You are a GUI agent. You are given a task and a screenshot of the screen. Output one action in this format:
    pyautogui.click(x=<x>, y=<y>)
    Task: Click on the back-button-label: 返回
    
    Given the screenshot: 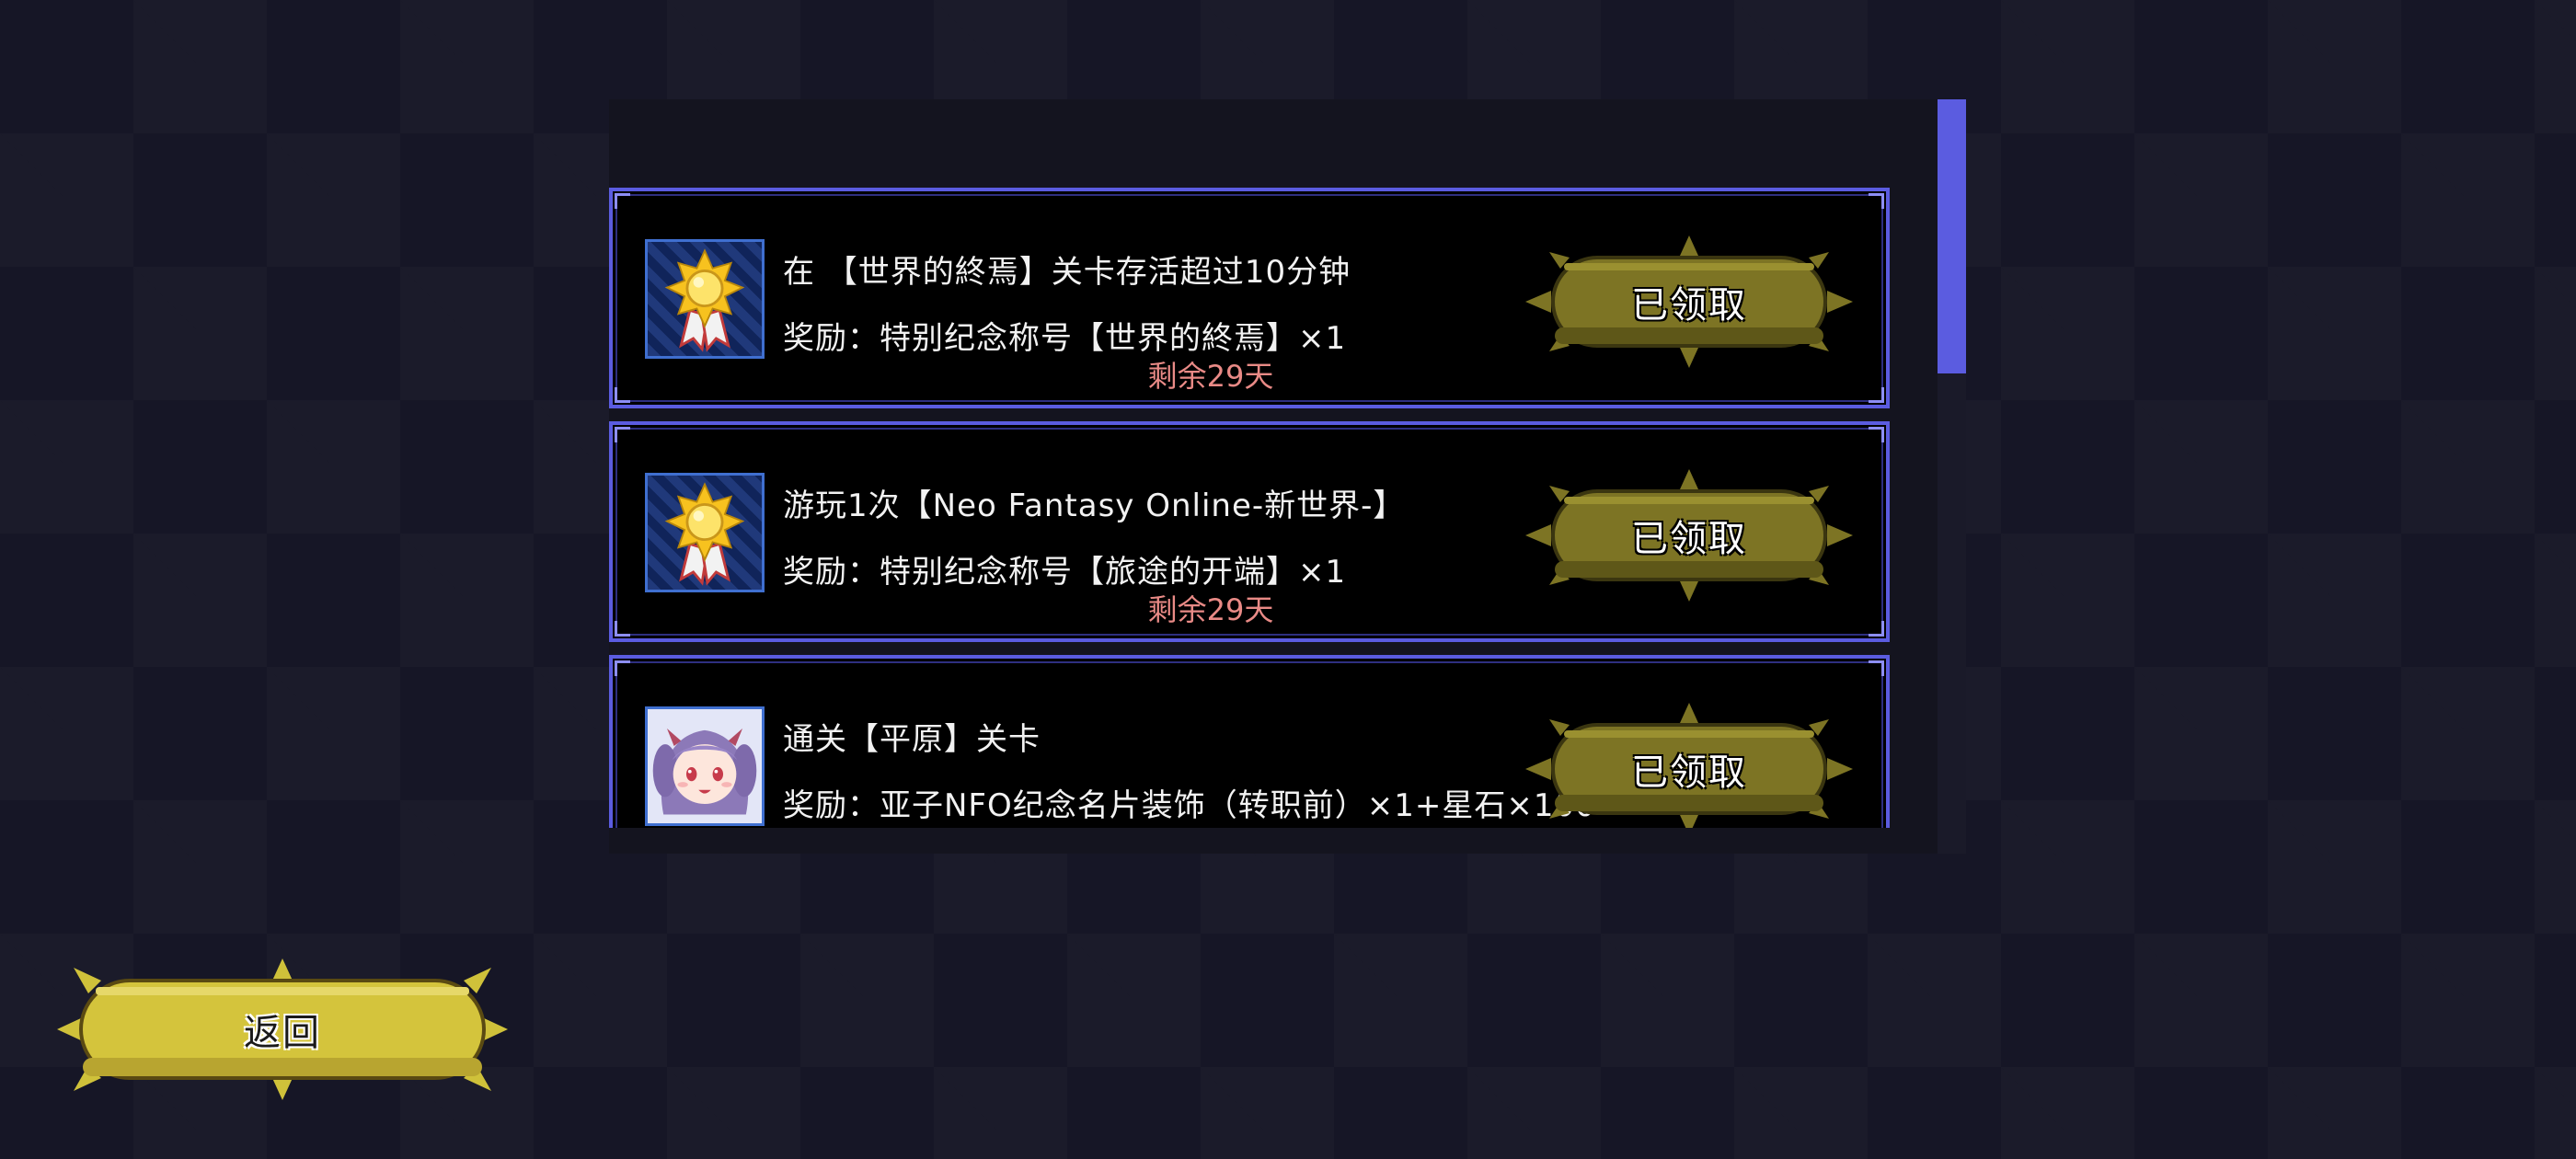 What is the action you would take?
    pyautogui.click(x=282, y=1033)
    